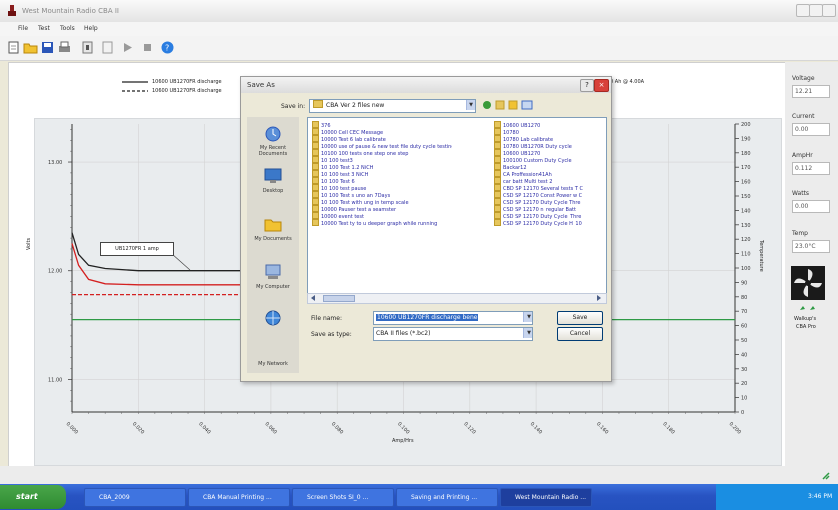 This screenshot has width=838, height=510. What do you see at coordinates (744, 341) in the screenshot?
I see `y2-tick-label: 50` at bounding box center [744, 341].